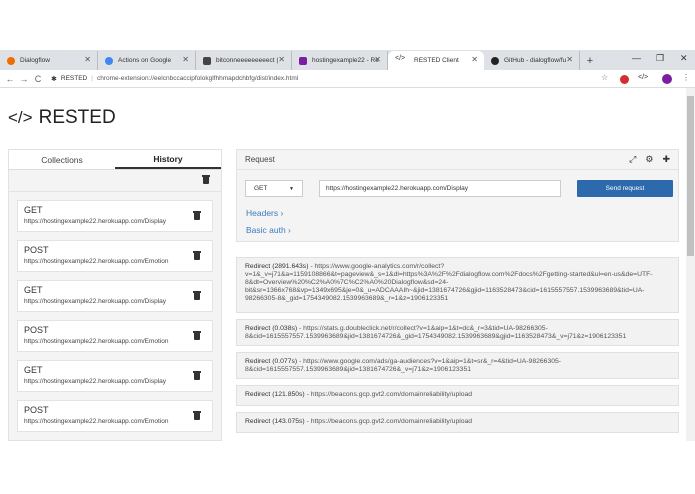 This screenshot has height=494, width=695. I want to click on redirect-time: Redirect (0.077s), so click(271, 361).